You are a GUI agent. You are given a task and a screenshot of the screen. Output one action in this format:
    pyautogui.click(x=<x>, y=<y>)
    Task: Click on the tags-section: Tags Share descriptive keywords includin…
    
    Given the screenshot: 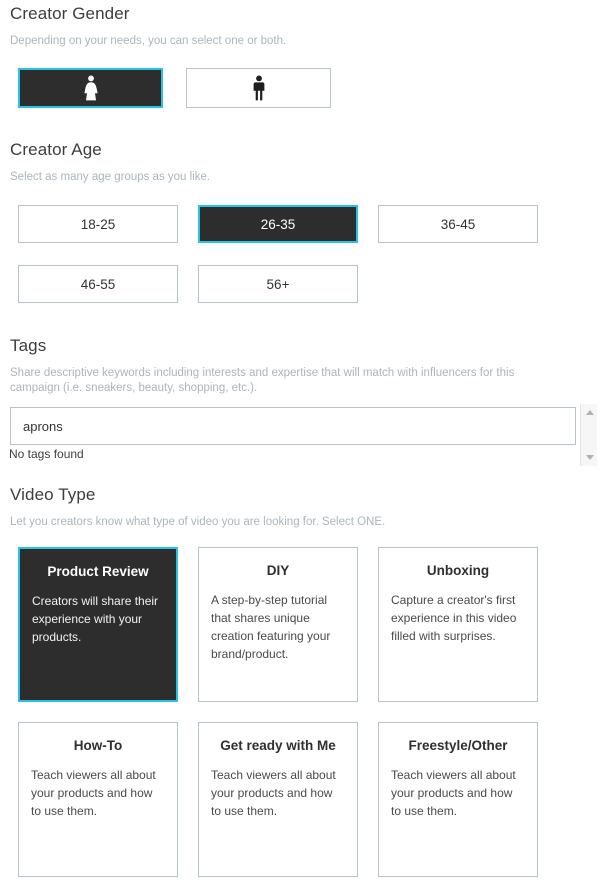 What is the action you would take?
    pyautogui.click(x=300, y=366)
    